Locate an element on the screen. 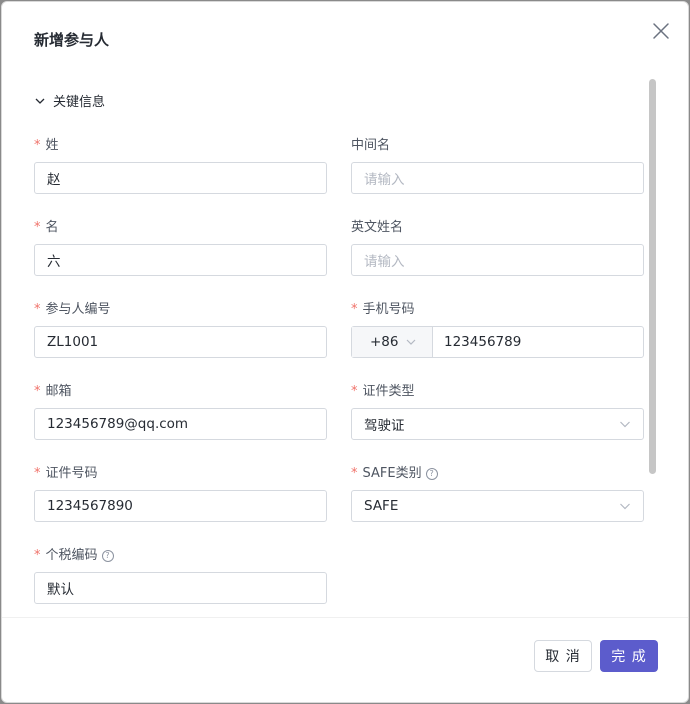 This screenshot has width=690, height=704. english-name-input: 请输入 is located at coordinates (497, 260).